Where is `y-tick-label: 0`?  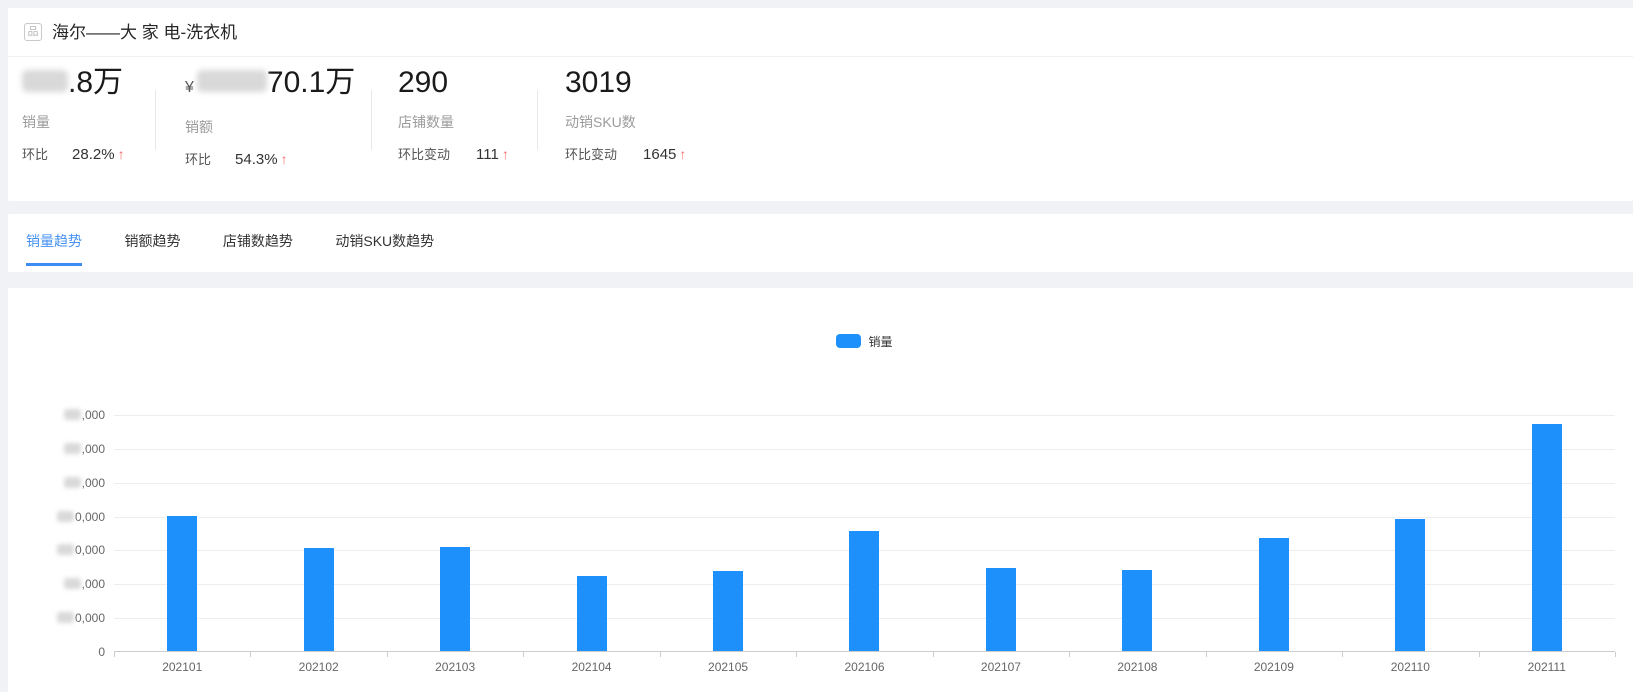
y-tick-label: 0 is located at coordinates (101, 652).